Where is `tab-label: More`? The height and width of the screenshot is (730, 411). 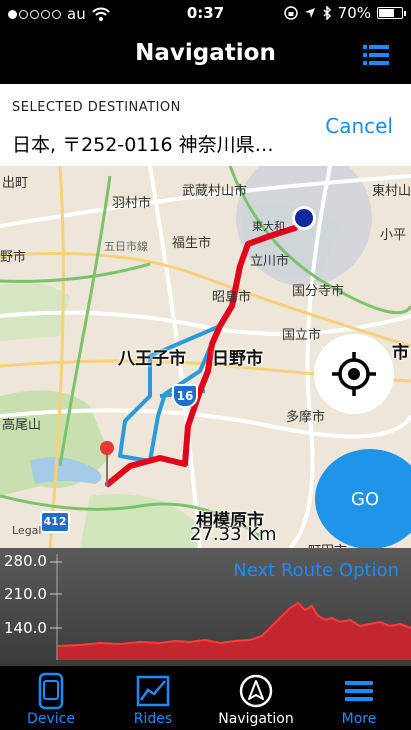
tab-label: More is located at coordinates (359, 719).